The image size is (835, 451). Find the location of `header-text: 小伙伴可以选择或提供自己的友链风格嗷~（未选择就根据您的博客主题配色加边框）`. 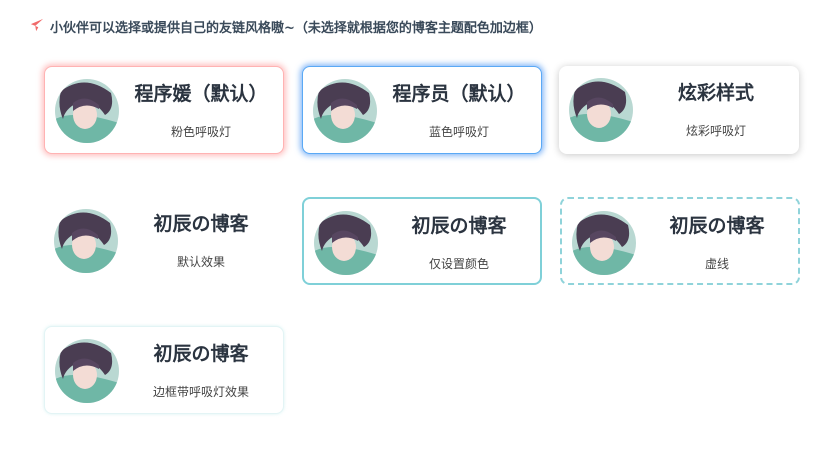

header-text: 小伙伴可以选择或提供自己的友链风格嗷~（未选择就根据您的博客主题配色加边框） is located at coordinates (296, 28).